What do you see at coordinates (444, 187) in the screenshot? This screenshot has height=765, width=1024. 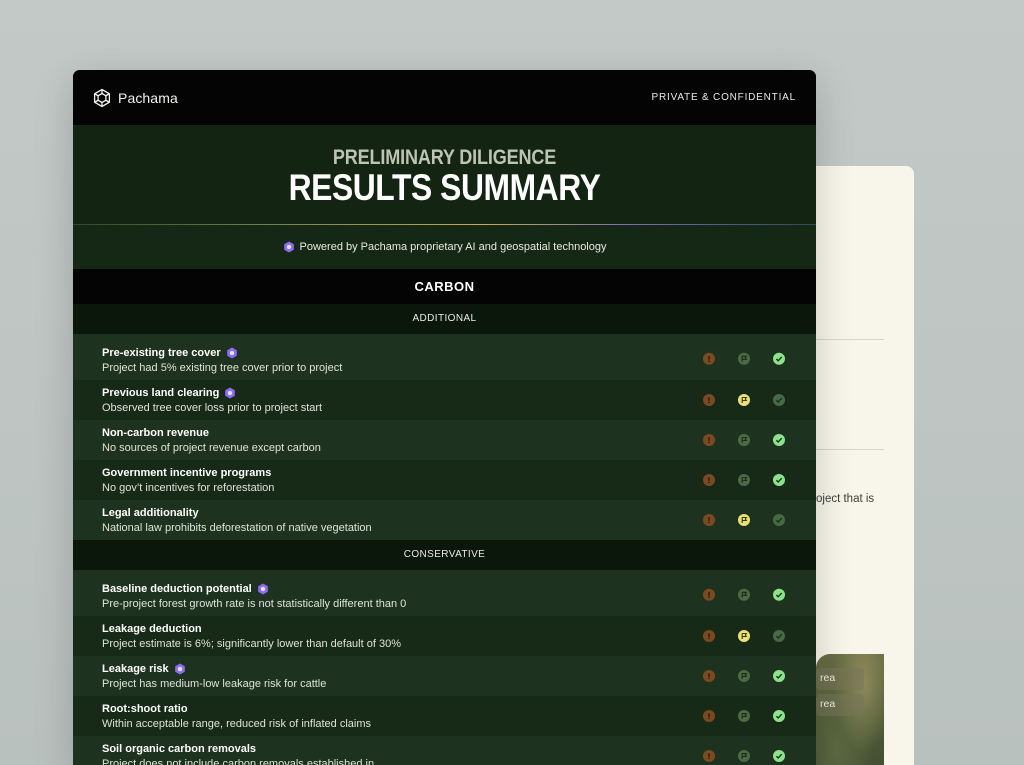 I see `page-title: RESULTS SUMMARY` at bounding box center [444, 187].